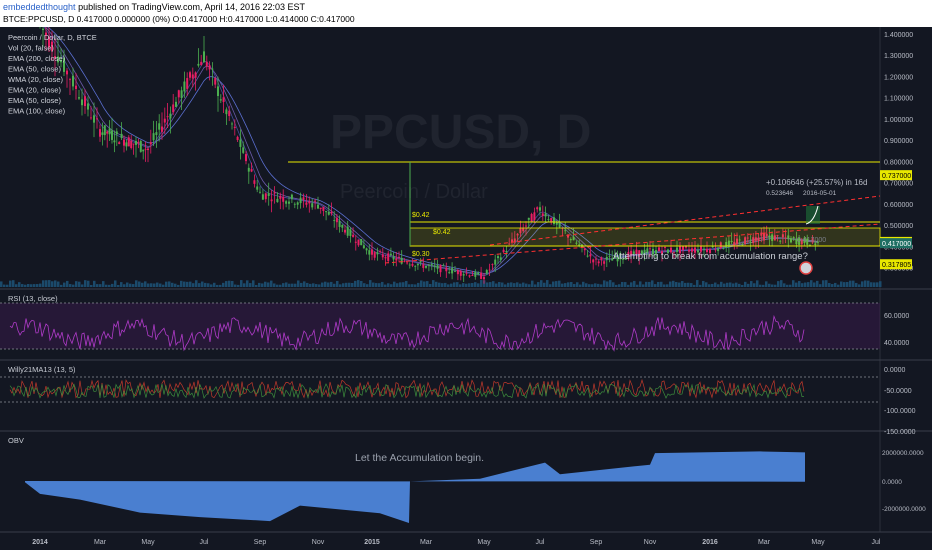  What do you see at coordinates (811, 240) in the screenshot?
I see `last-price-label: 0.417000` at bounding box center [811, 240].